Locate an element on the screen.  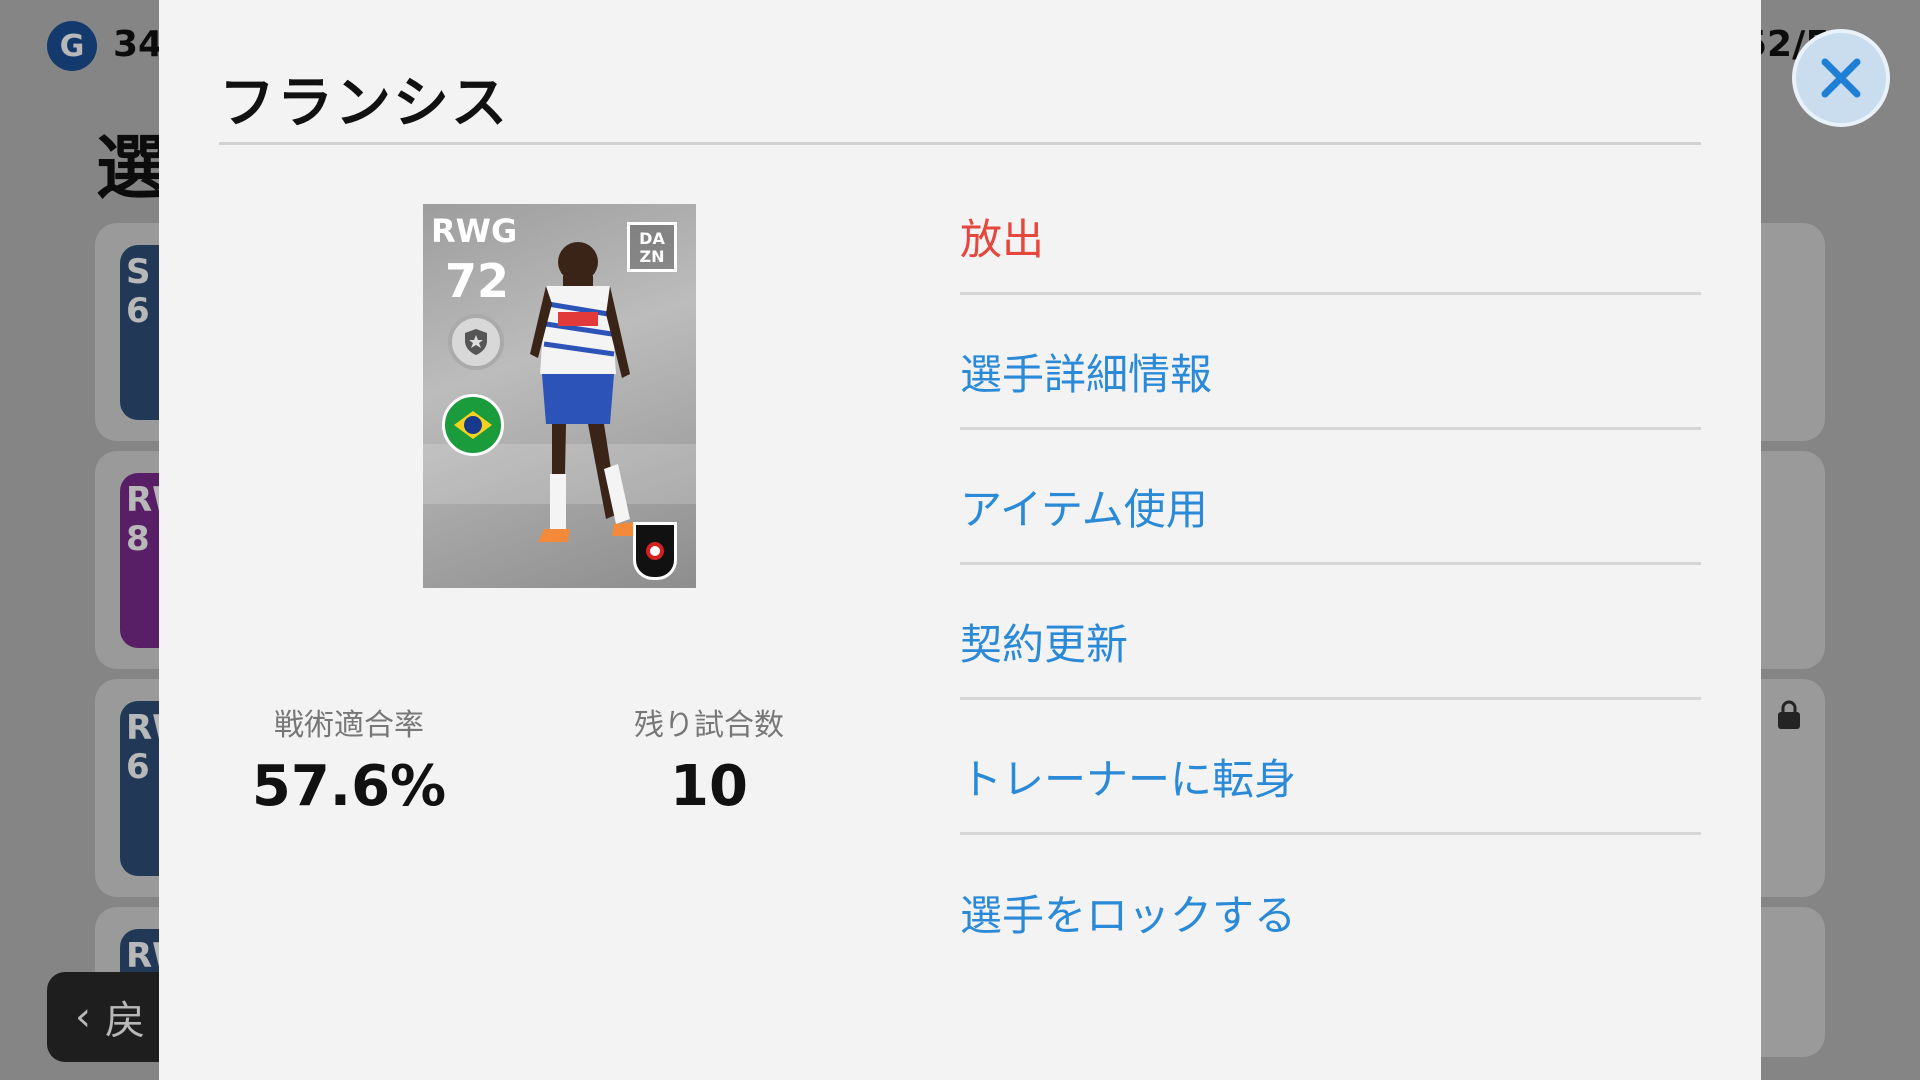
close-icon is located at coordinates (1841, 78).